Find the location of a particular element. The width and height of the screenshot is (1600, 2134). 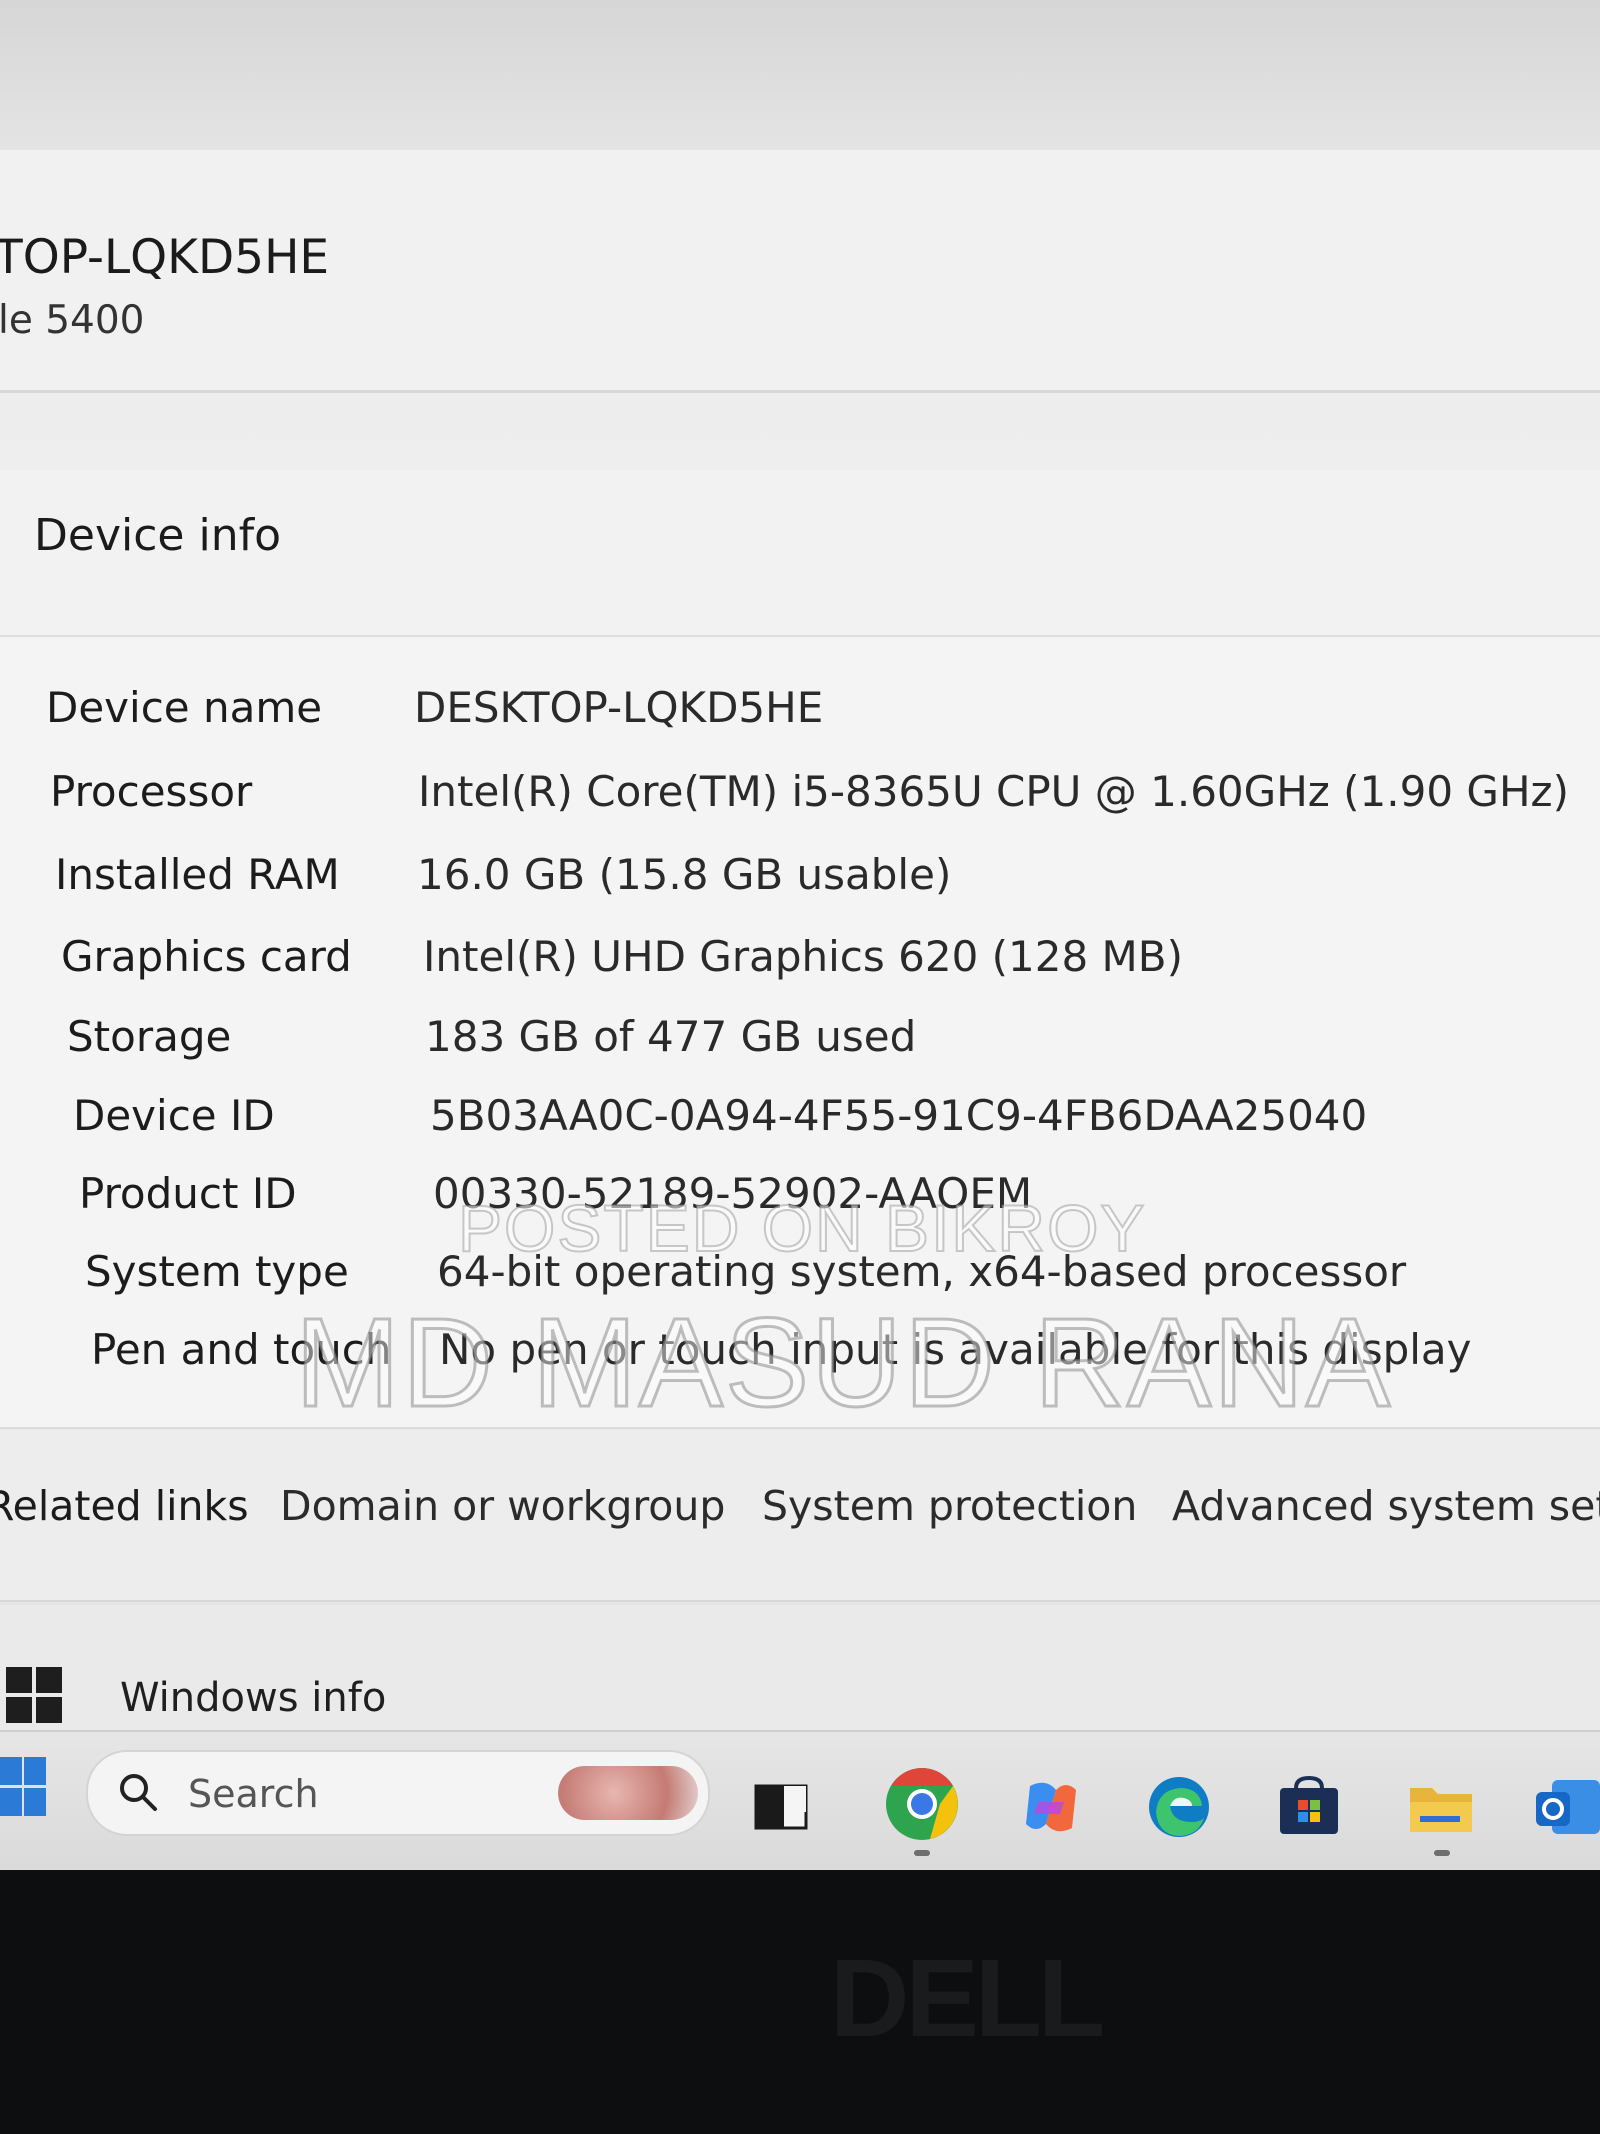

domain-or-workgroup-link: Domain or workgroup is located at coordinates (502, 1506).